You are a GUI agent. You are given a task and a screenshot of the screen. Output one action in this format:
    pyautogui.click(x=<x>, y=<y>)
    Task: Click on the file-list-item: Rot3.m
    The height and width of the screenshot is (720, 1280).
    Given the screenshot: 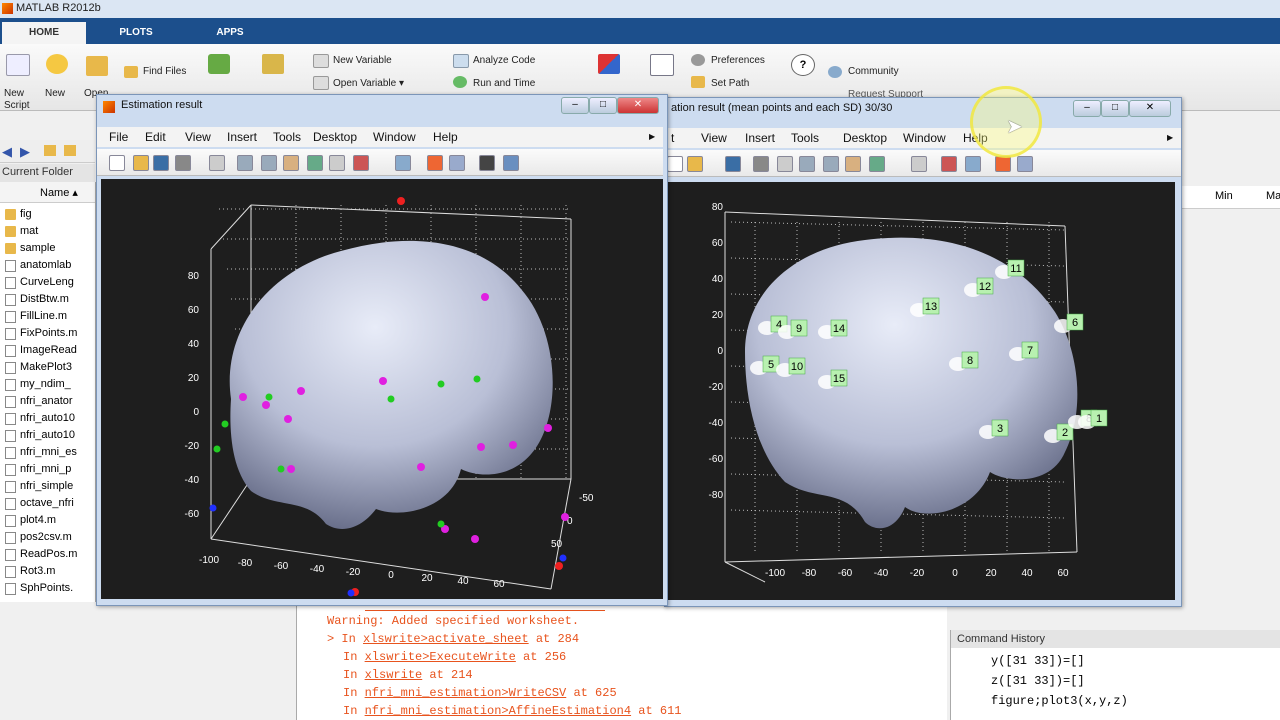 What is the action you would take?
    pyautogui.click(x=30, y=571)
    